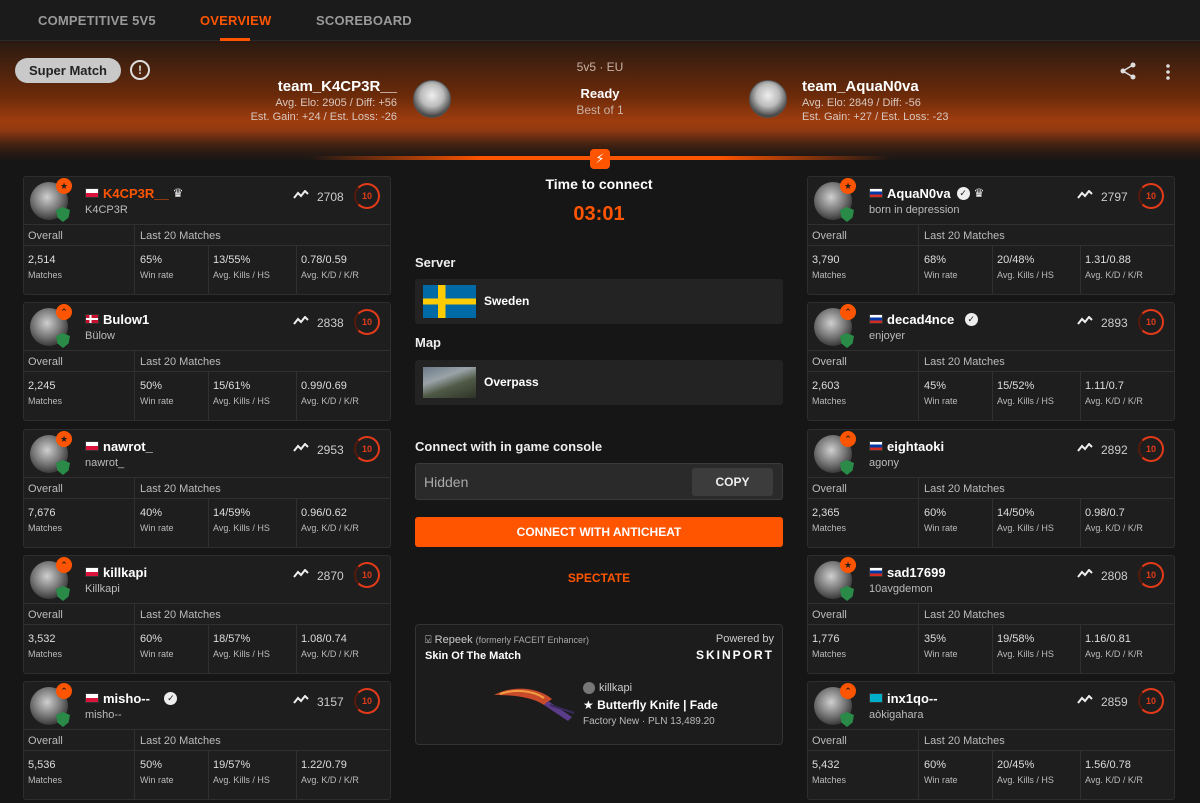 This screenshot has height=803, width=1200. I want to click on player-nickname: misho--, so click(126, 698).